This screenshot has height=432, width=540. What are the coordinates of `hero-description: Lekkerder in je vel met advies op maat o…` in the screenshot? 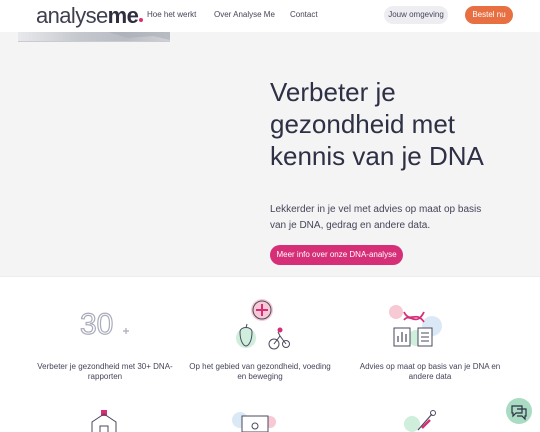 It's located at (376, 217).